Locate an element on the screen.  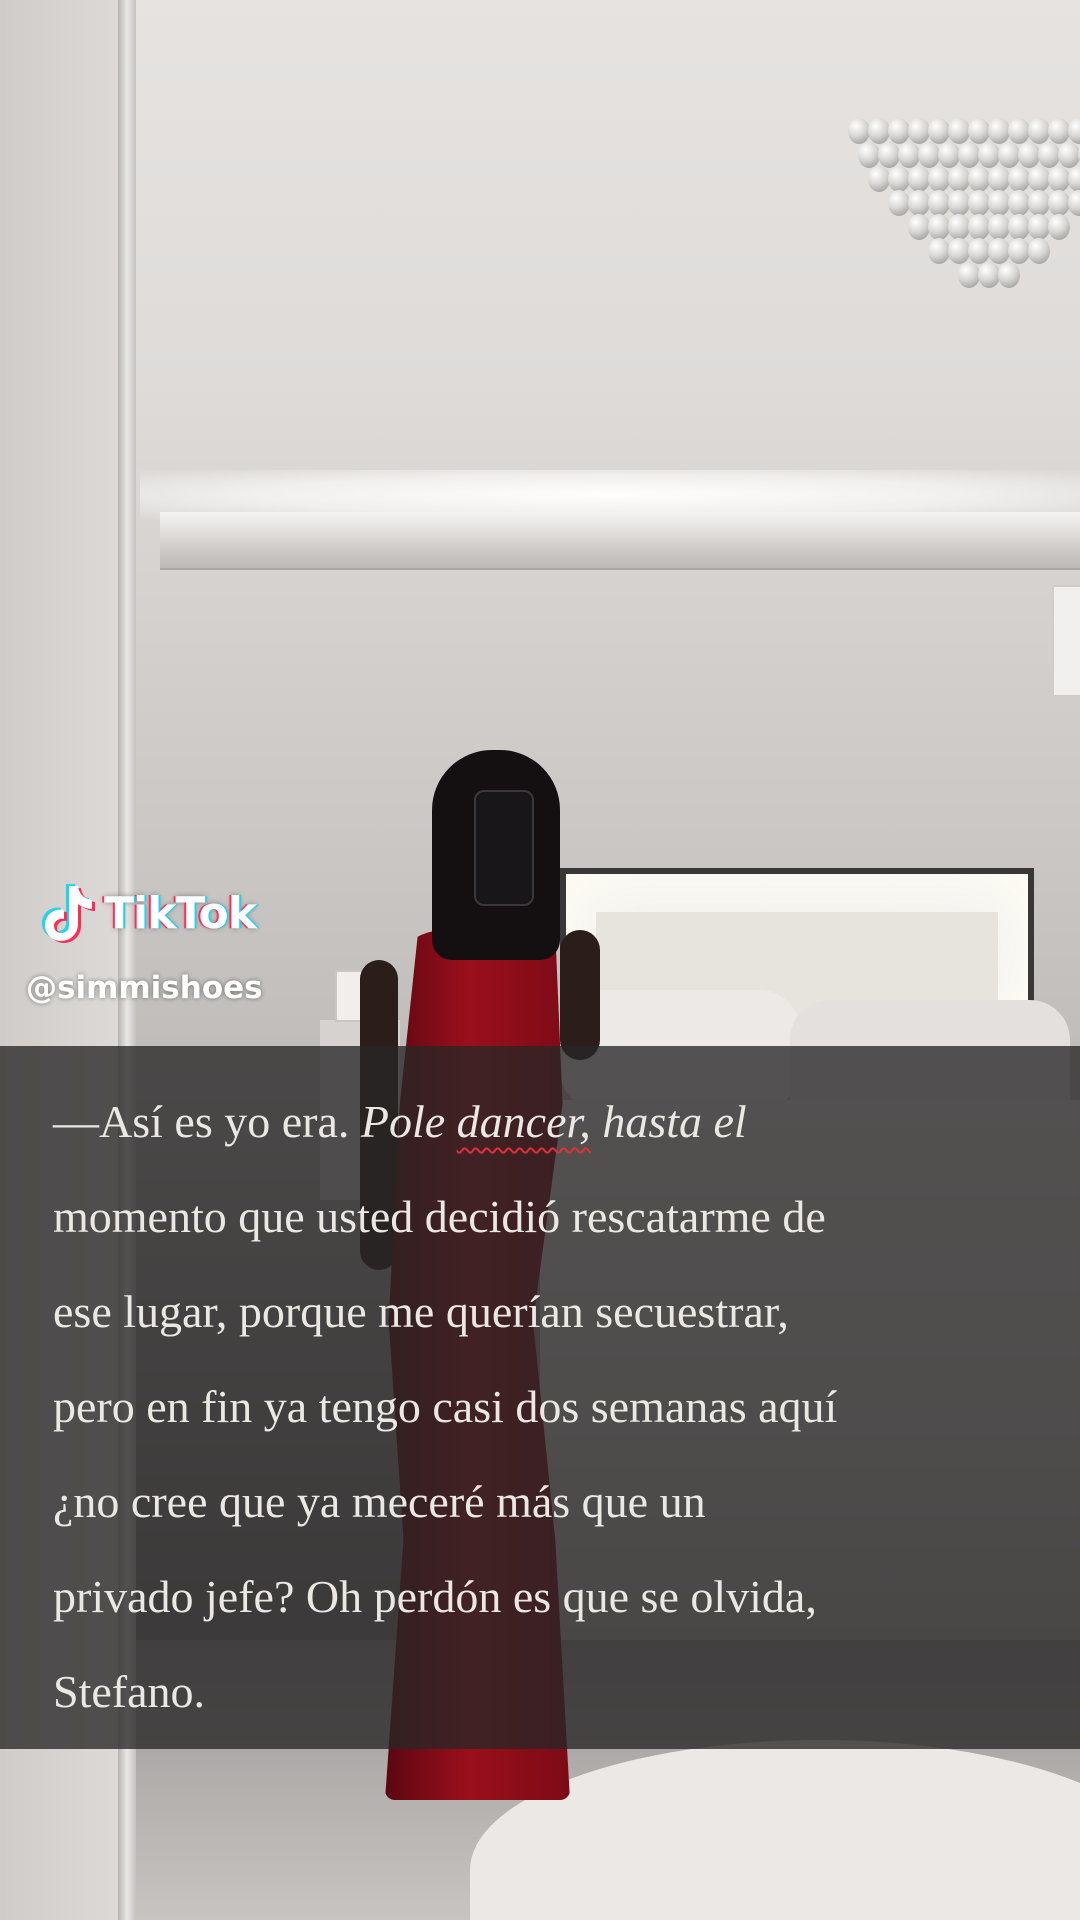
chandelier is located at coordinates (964, 218).